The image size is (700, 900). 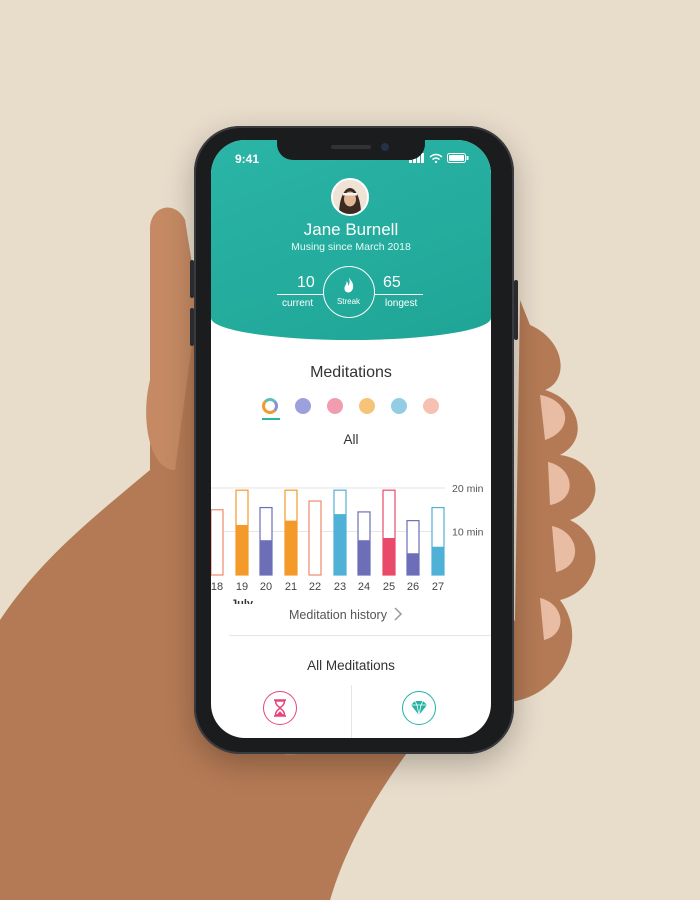 I want to click on streak-divider-right, so click(x=399, y=294).